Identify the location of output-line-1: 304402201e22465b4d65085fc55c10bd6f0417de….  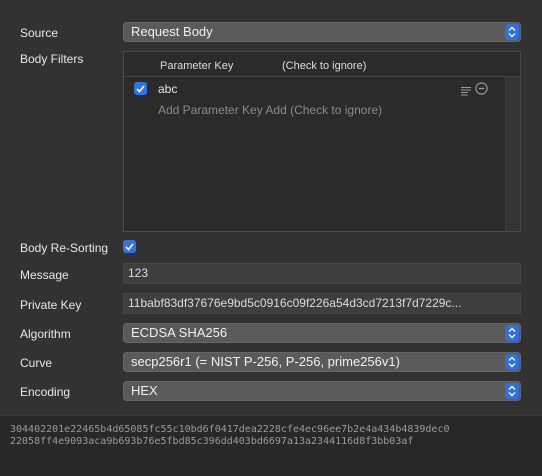
(230, 429).